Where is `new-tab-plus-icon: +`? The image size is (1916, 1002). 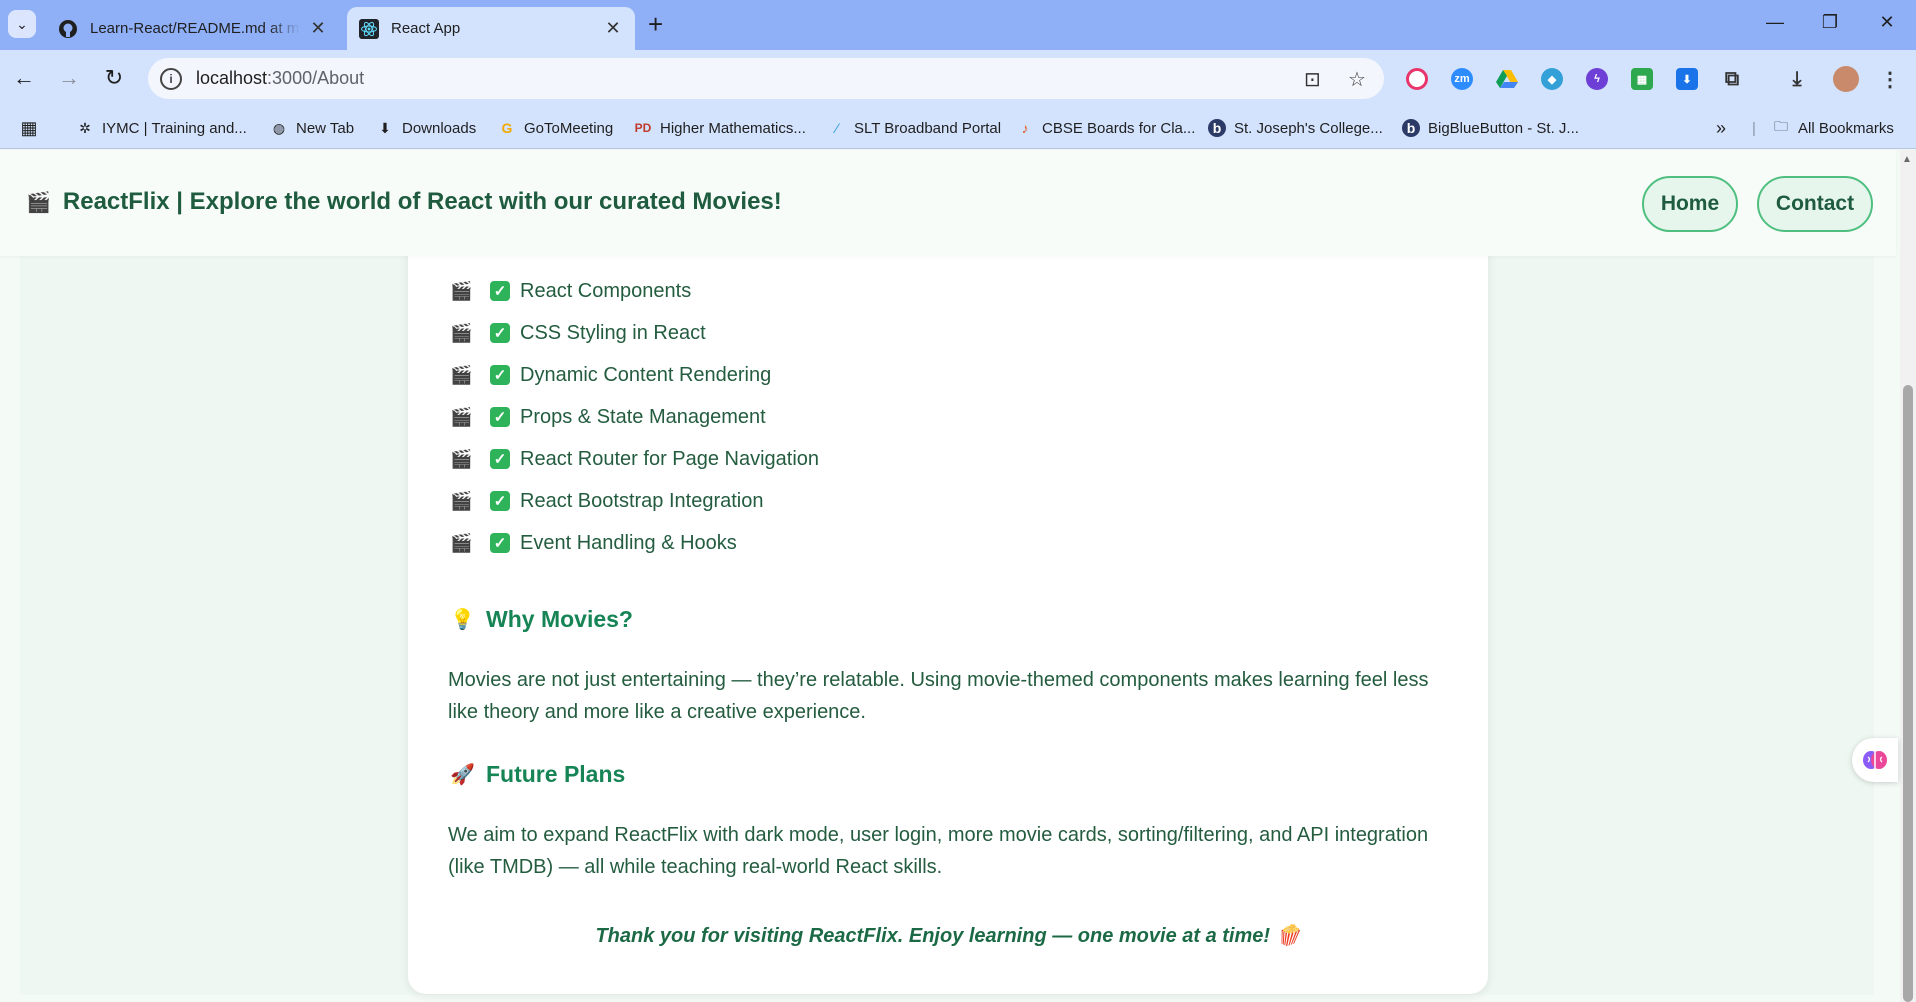
new-tab-plus-icon: + is located at coordinates (655, 24).